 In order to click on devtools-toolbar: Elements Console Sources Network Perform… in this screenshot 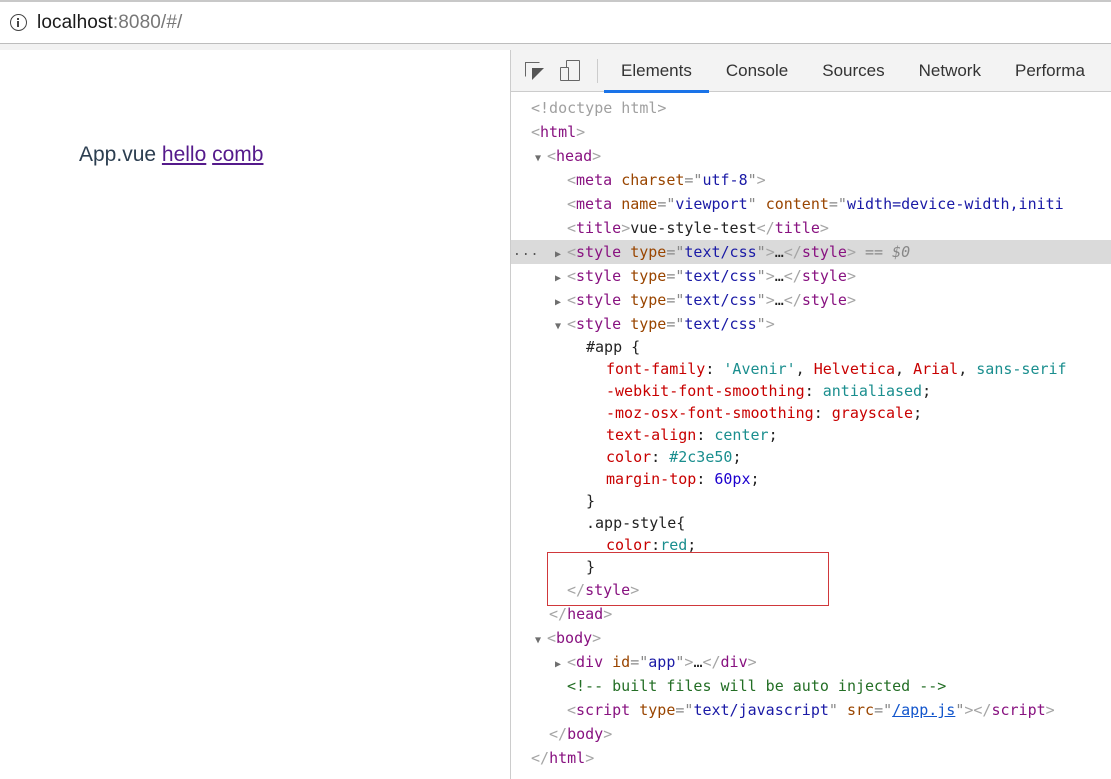, I will do `click(811, 71)`.